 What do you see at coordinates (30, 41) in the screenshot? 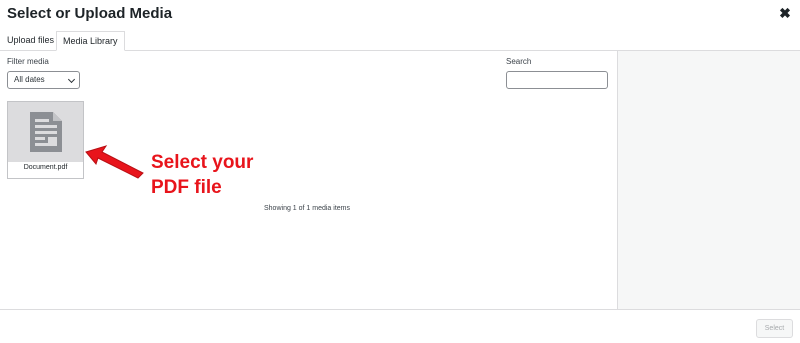
I see `tab-upload-files: Upload files` at bounding box center [30, 41].